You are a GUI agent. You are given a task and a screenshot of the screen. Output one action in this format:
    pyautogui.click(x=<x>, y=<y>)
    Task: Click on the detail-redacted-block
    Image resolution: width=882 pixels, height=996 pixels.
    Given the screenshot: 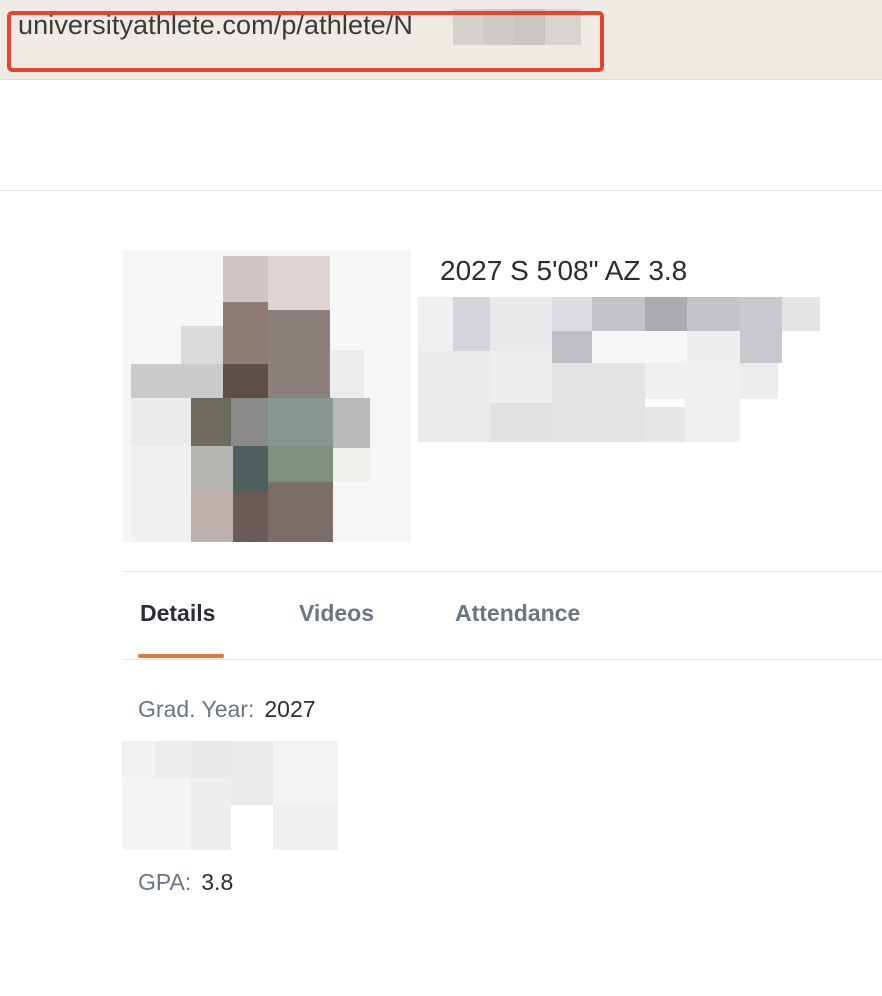 What is the action you would take?
    pyautogui.click(x=230, y=795)
    